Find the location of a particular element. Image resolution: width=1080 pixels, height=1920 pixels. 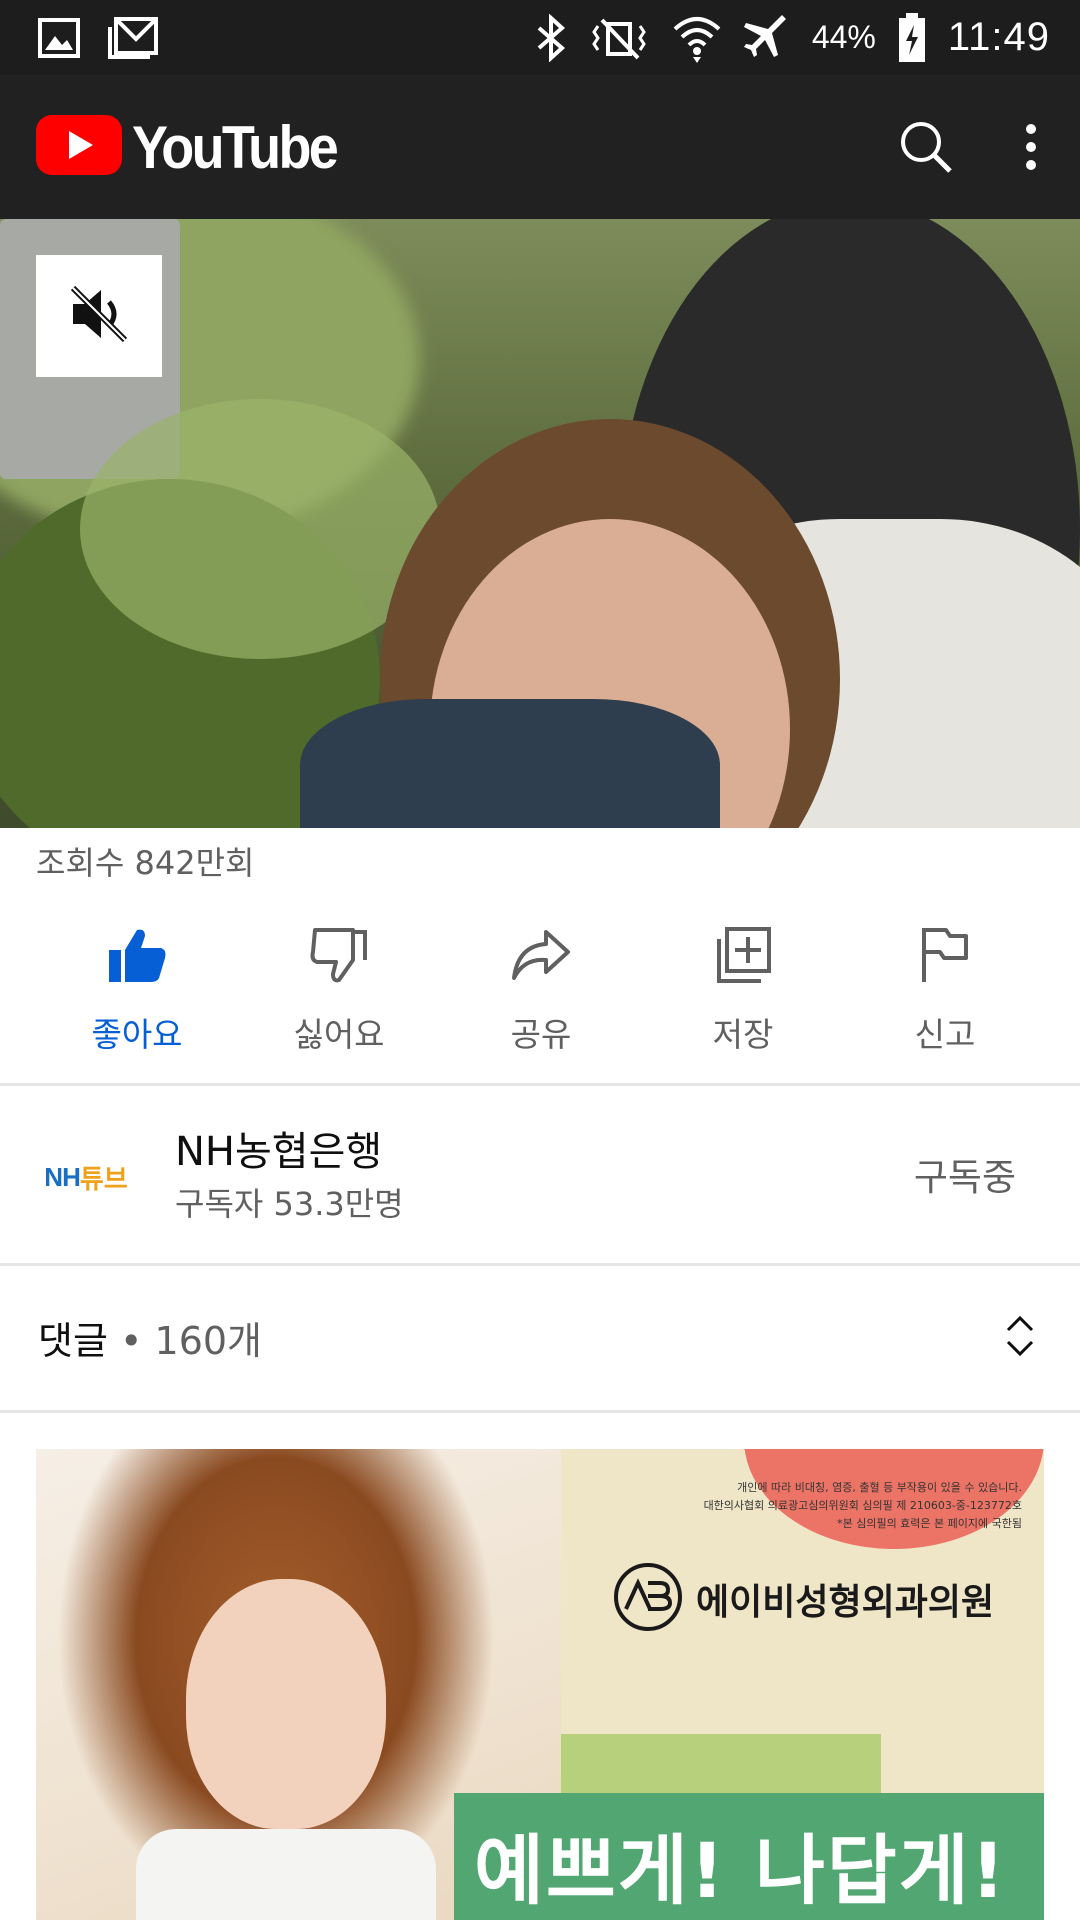

channel-name: NH농협은행 is located at coordinates (278, 1148).